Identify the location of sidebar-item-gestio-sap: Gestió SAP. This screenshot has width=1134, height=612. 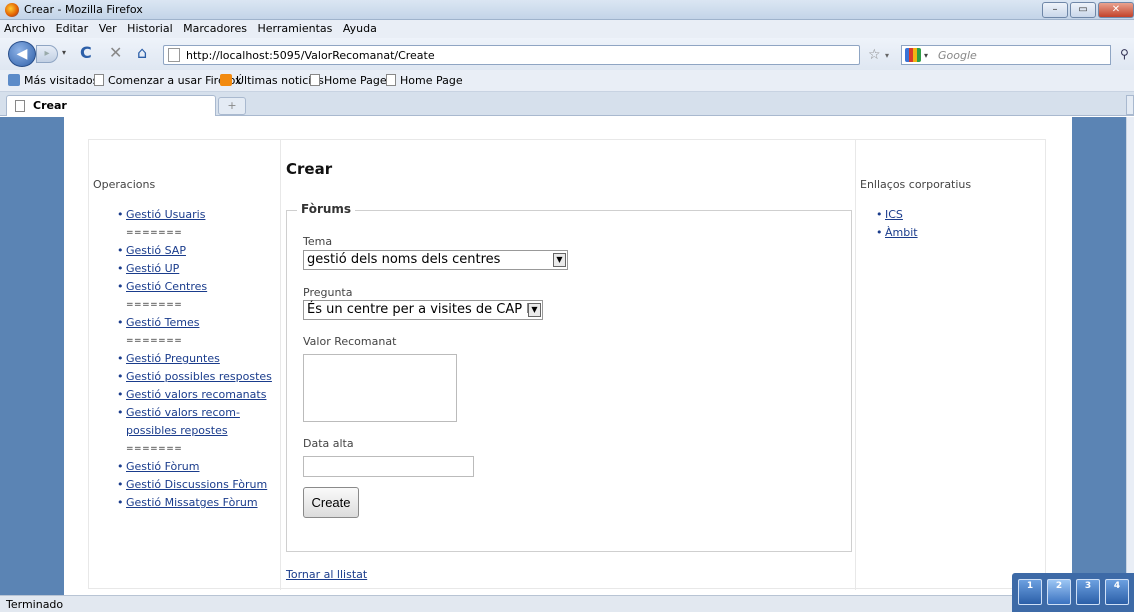
(202, 251).